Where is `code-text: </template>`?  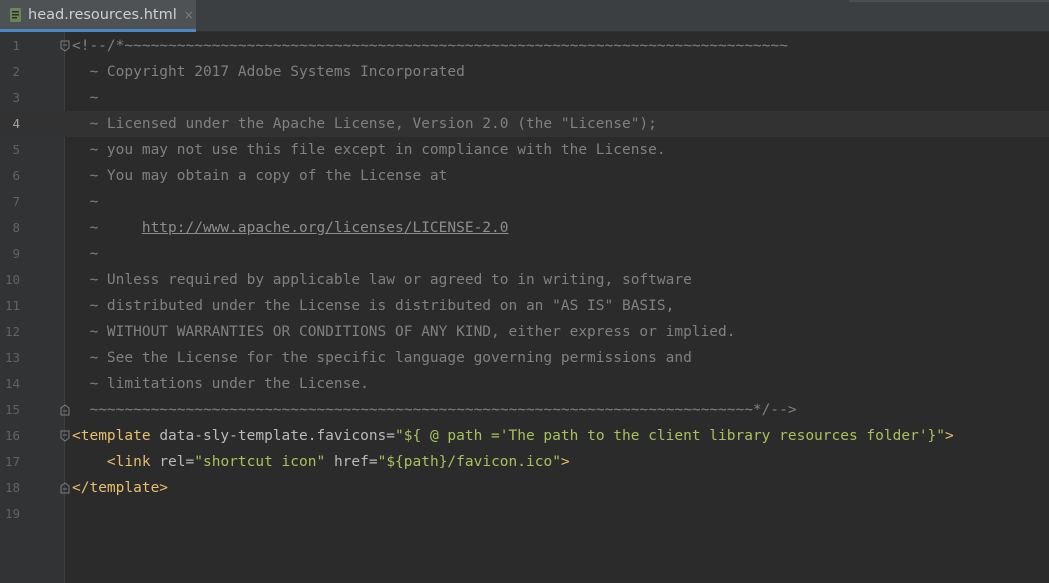
code-text: </template> is located at coordinates (120, 488).